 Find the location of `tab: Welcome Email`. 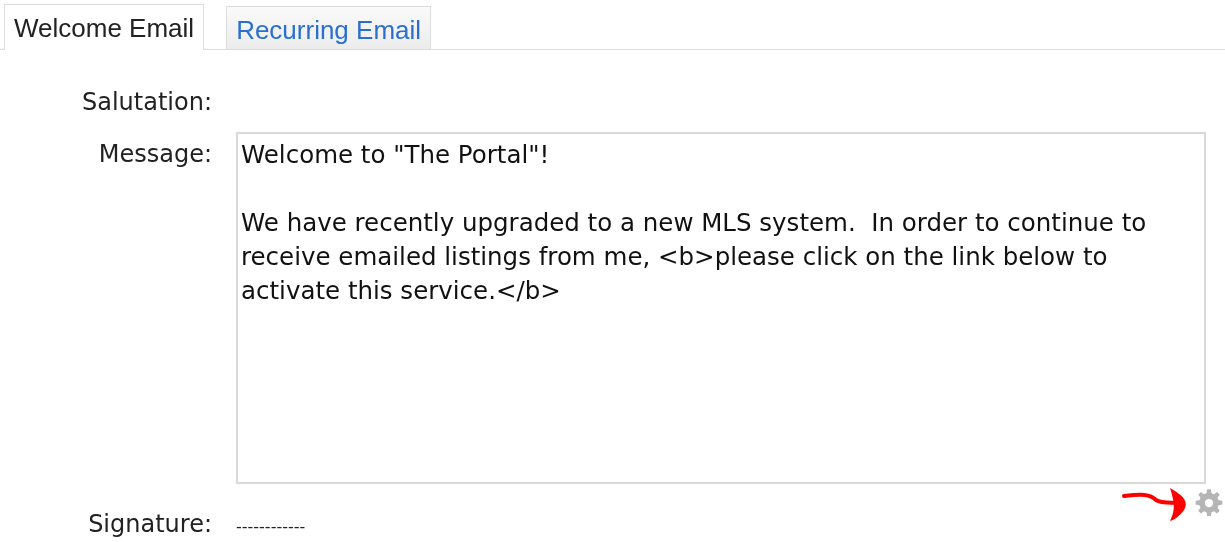

tab: Welcome Email is located at coordinates (104, 27).